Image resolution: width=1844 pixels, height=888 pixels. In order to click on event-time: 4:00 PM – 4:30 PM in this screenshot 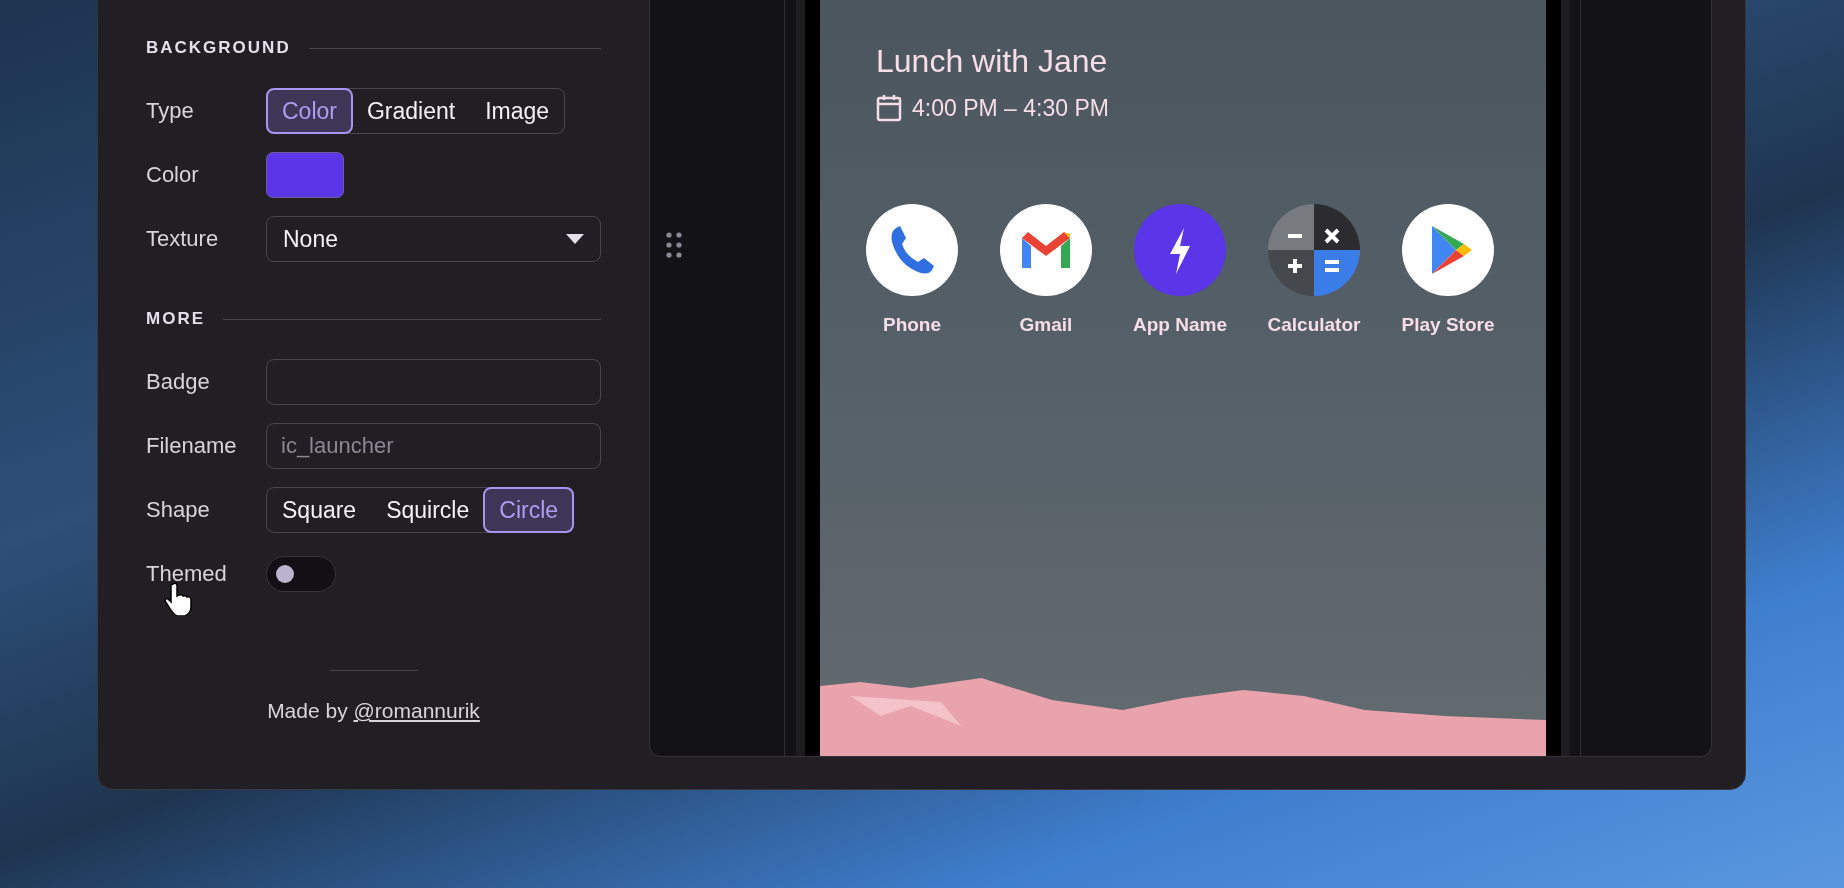, I will do `click(1010, 108)`.